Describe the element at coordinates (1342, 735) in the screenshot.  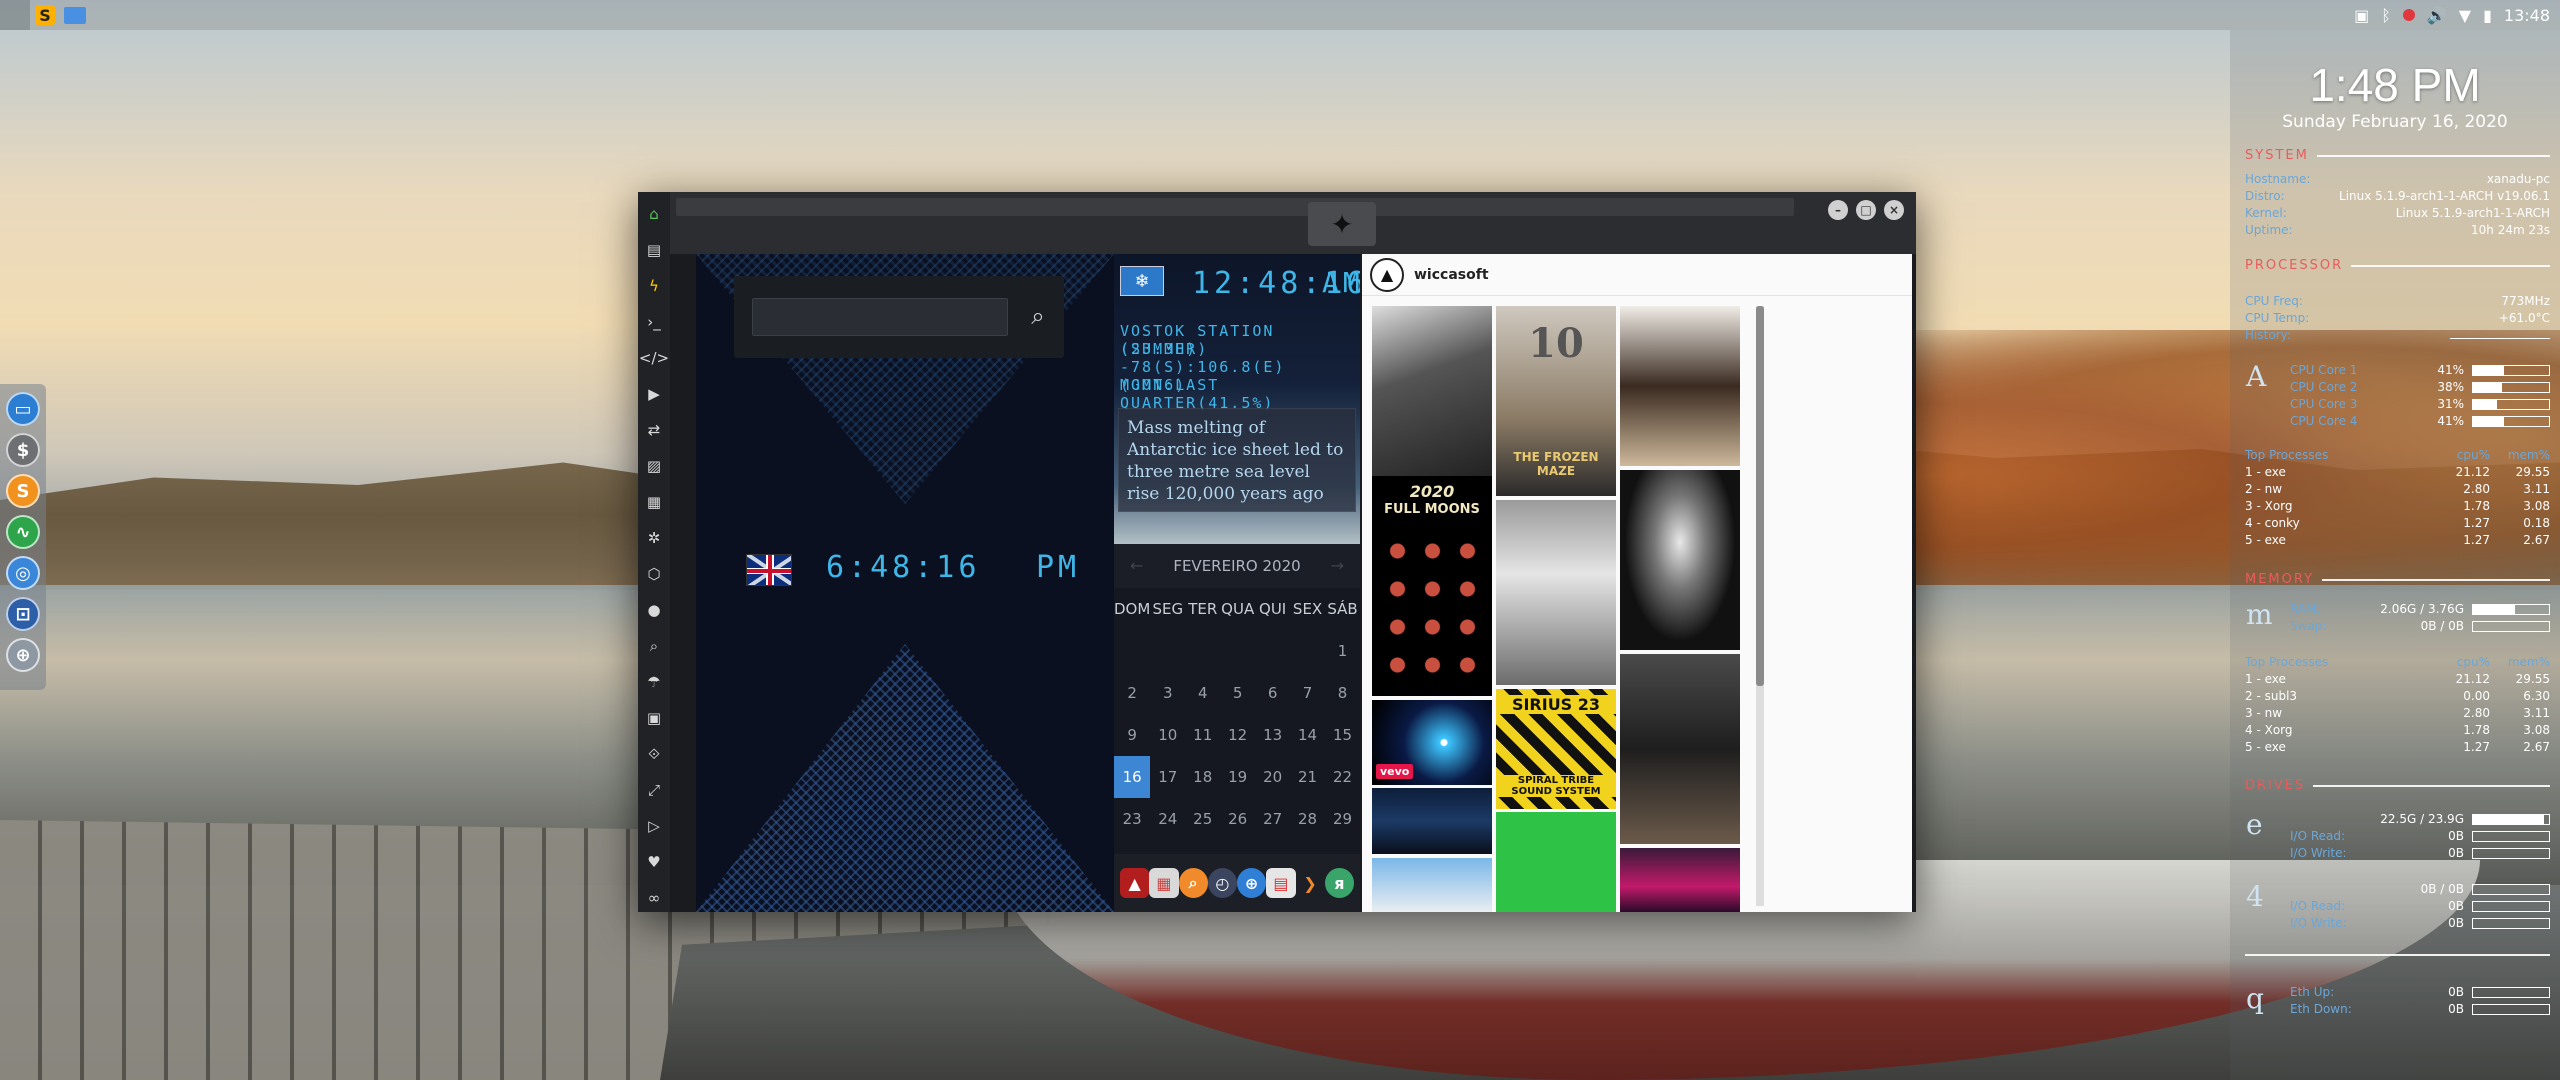
I see `calendar-day: 15` at that location.